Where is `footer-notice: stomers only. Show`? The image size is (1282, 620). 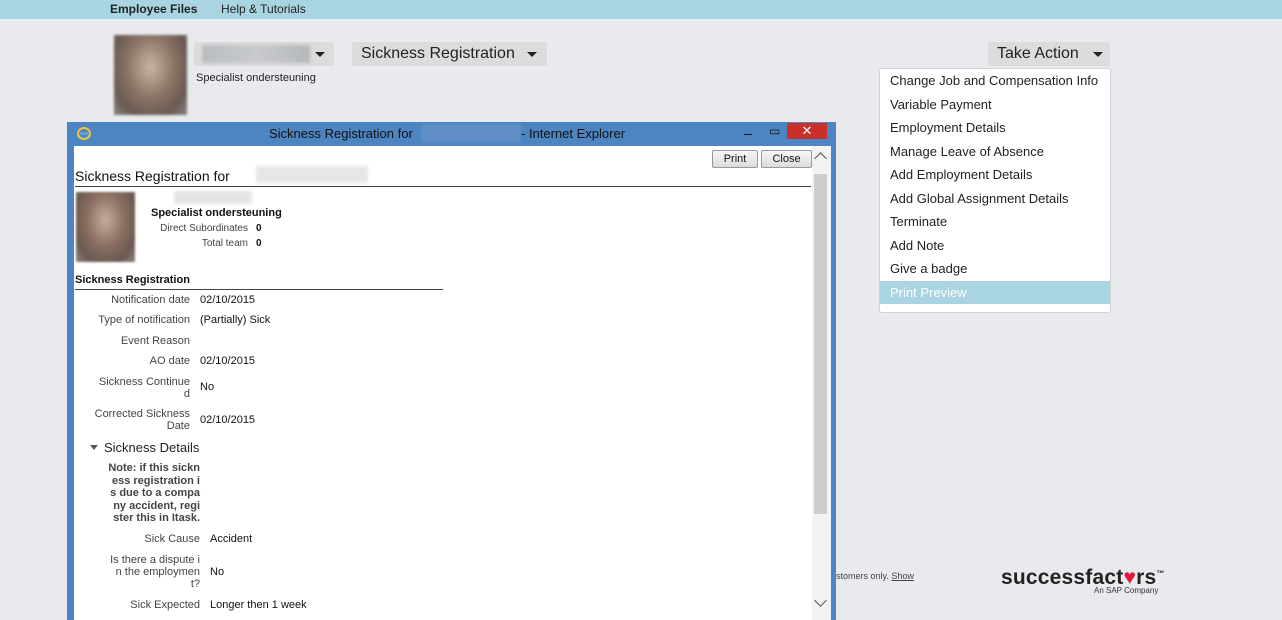 footer-notice: stomers only. Show is located at coordinates (875, 576).